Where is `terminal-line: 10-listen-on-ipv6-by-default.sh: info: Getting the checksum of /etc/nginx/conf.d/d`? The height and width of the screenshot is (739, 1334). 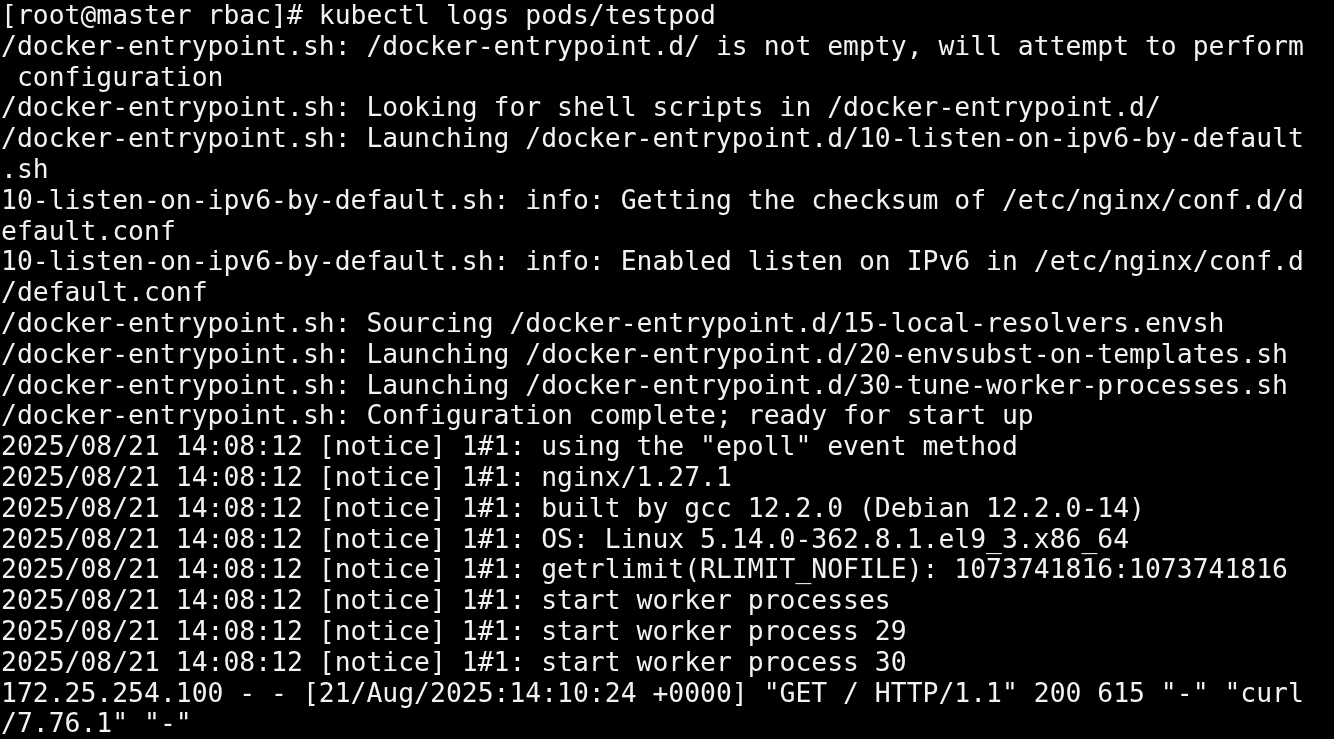
terminal-line: 10-listen-on-ipv6-by-default.sh: info: Getting the checksum of /etc/nginx/conf.d/d is located at coordinates (652, 200).